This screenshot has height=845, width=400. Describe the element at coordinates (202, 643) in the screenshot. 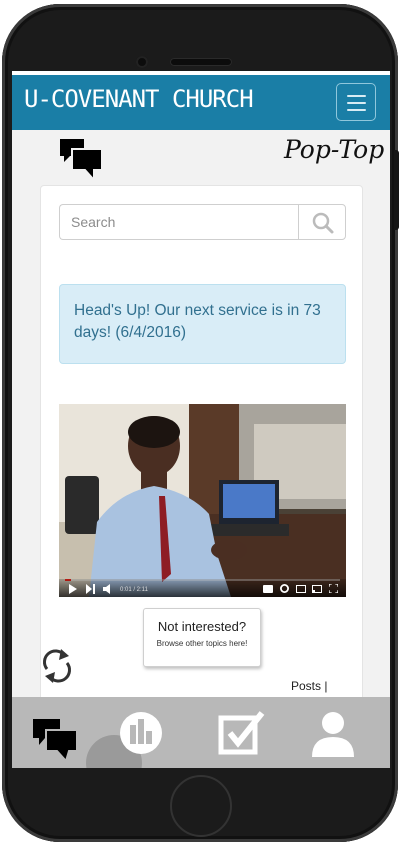

I see `tooltip-subtitle: Browse other topics here!` at that location.